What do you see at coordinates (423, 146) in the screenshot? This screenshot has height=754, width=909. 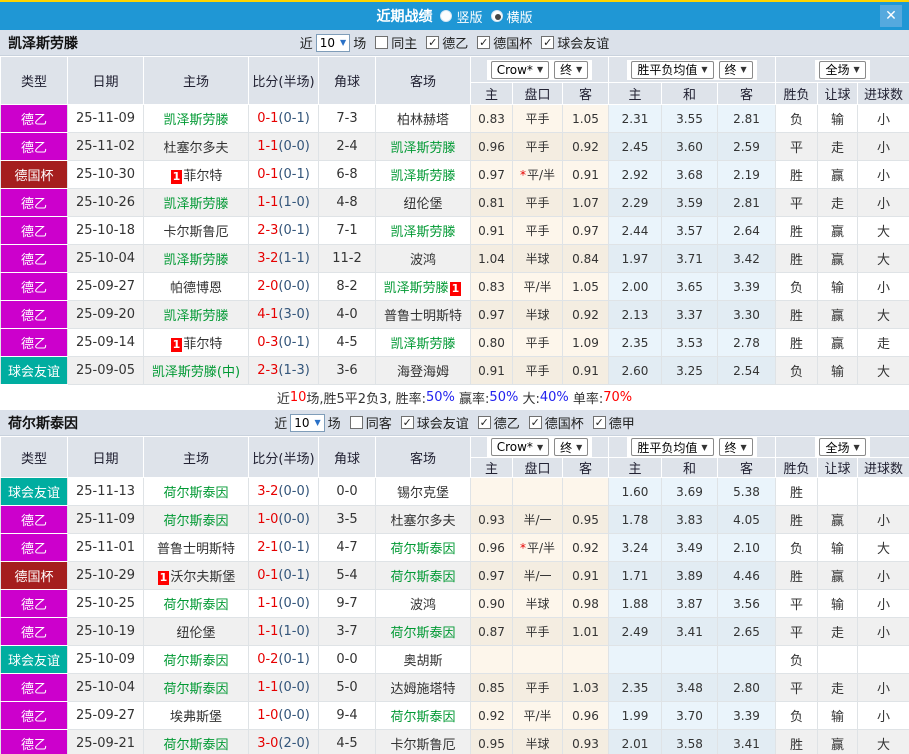 I see `away-team-cell: 凯泽斯劳滕` at bounding box center [423, 146].